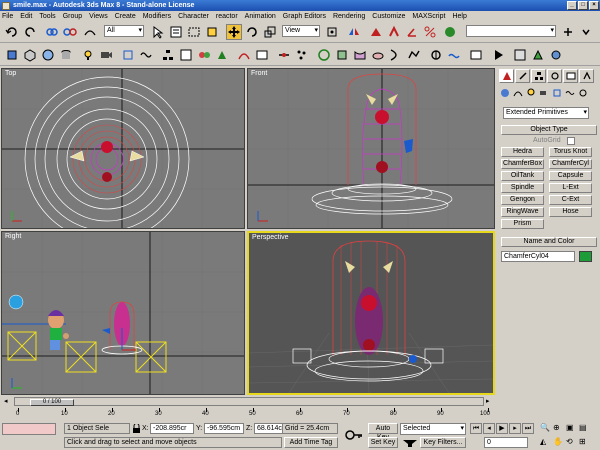 The width and height of the screenshot is (600, 450). I want to click on light-icon, so click(88, 55).